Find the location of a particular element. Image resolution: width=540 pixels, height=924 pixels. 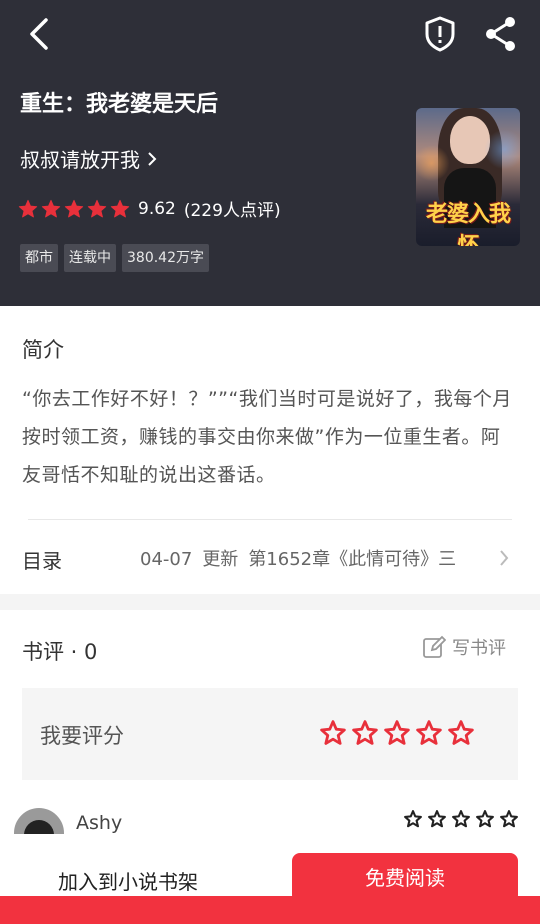

tag-list: 都市 连载中 380.42万字 is located at coordinates (114, 258).